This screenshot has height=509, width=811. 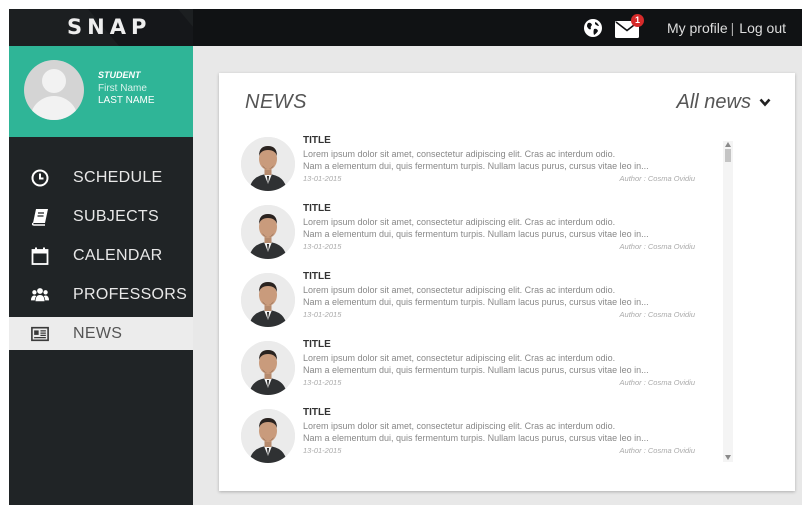 I want to click on calendar-icon, so click(x=40, y=256).